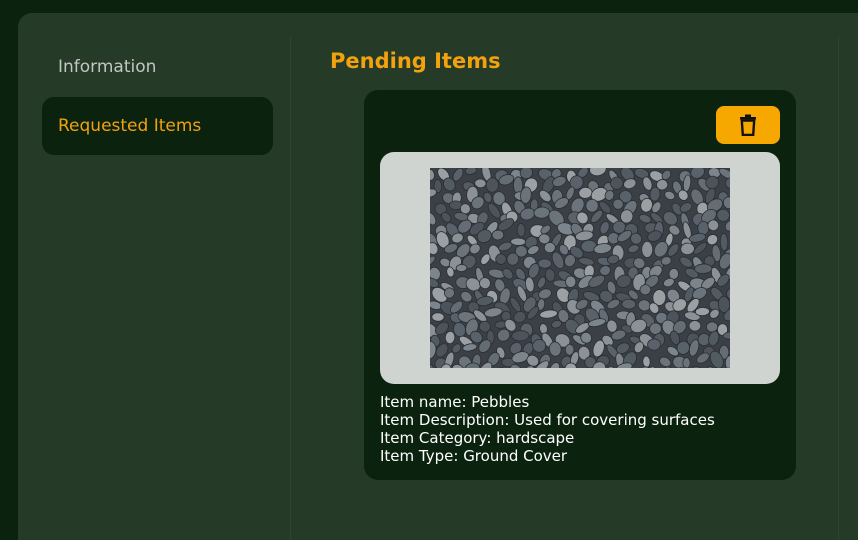  What do you see at coordinates (474, 456) in the screenshot?
I see `item-type: Item Type: Ground Cover` at bounding box center [474, 456].